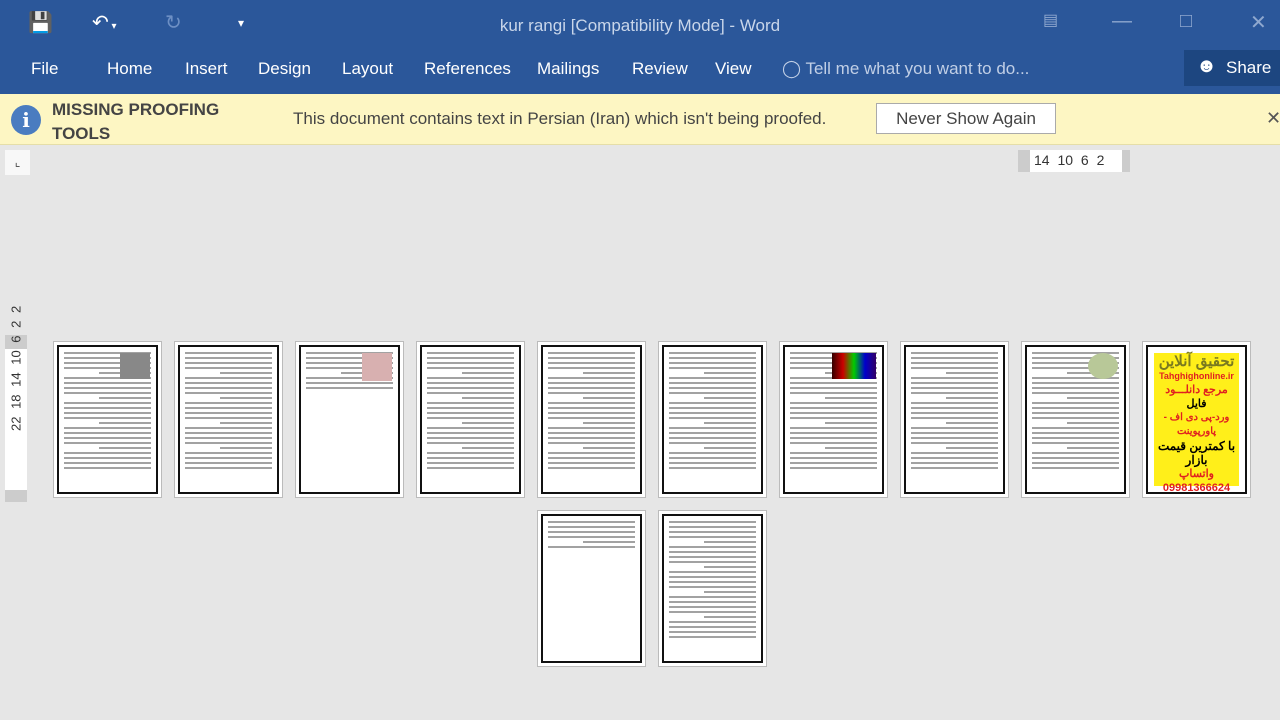  What do you see at coordinates (284, 69) in the screenshot?
I see `tab-design: Design` at bounding box center [284, 69].